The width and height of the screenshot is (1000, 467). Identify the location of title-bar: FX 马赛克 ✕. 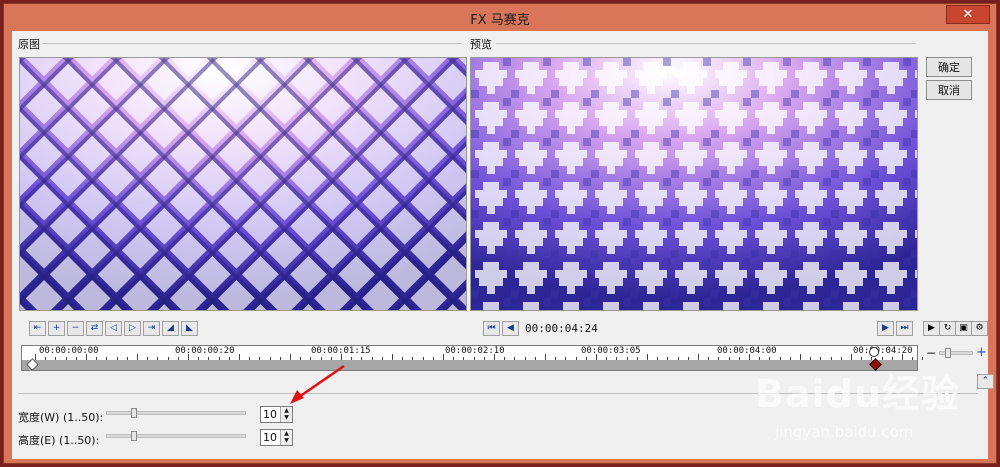
(500, 17).